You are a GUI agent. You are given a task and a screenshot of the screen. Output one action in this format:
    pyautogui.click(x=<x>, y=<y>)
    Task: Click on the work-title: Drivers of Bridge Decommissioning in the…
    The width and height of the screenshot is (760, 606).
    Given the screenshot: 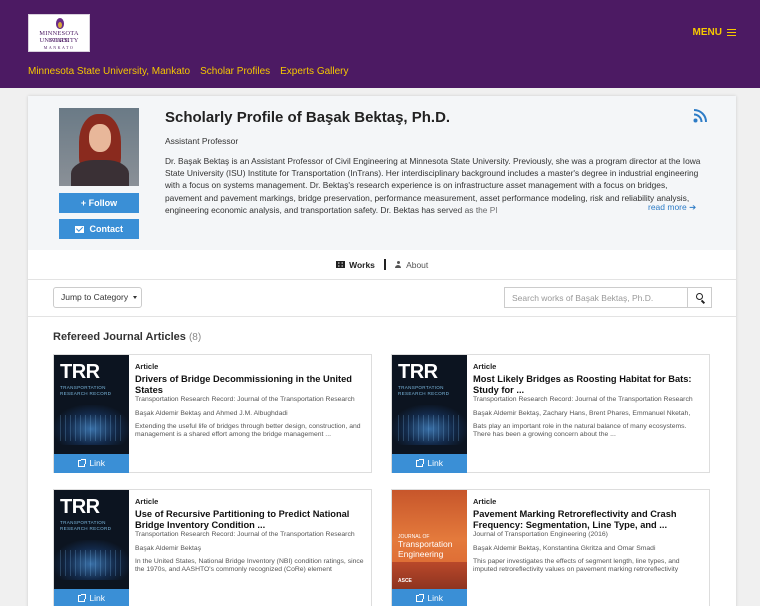 What is the action you would take?
    pyautogui.click(x=250, y=385)
    